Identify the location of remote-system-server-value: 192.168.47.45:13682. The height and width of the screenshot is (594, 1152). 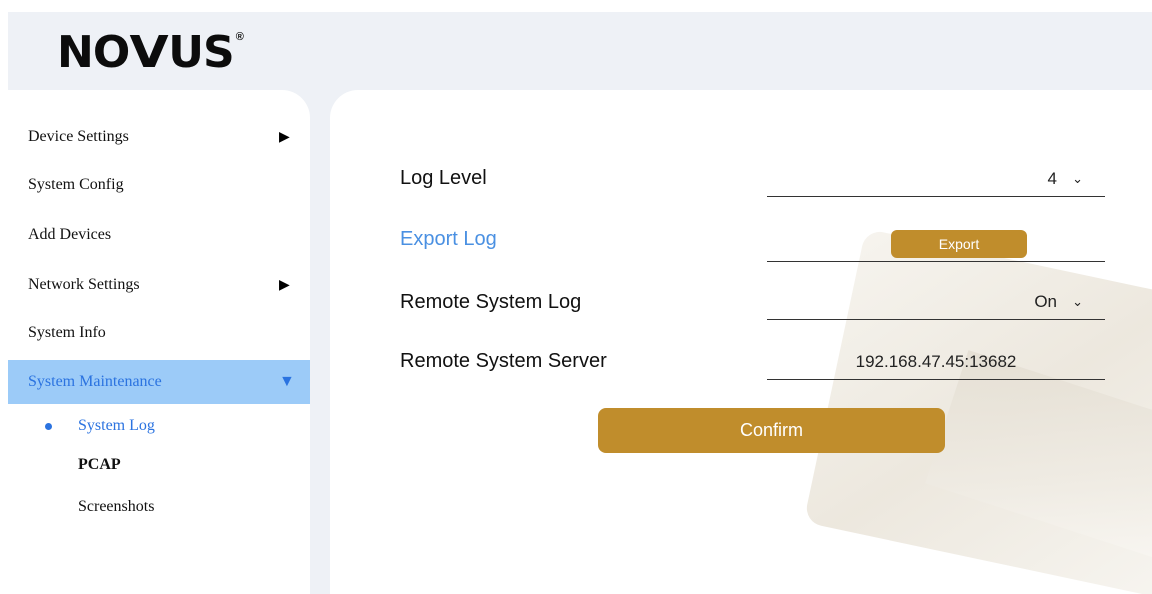
(936, 361).